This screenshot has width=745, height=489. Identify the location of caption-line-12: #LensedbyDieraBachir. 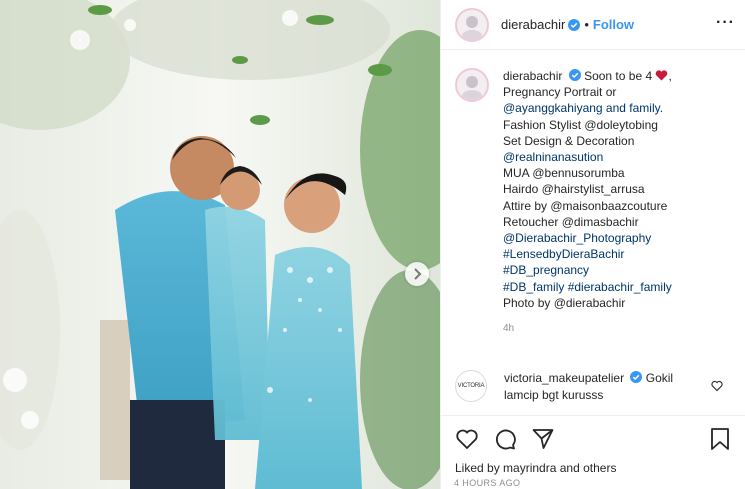
(623, 254).